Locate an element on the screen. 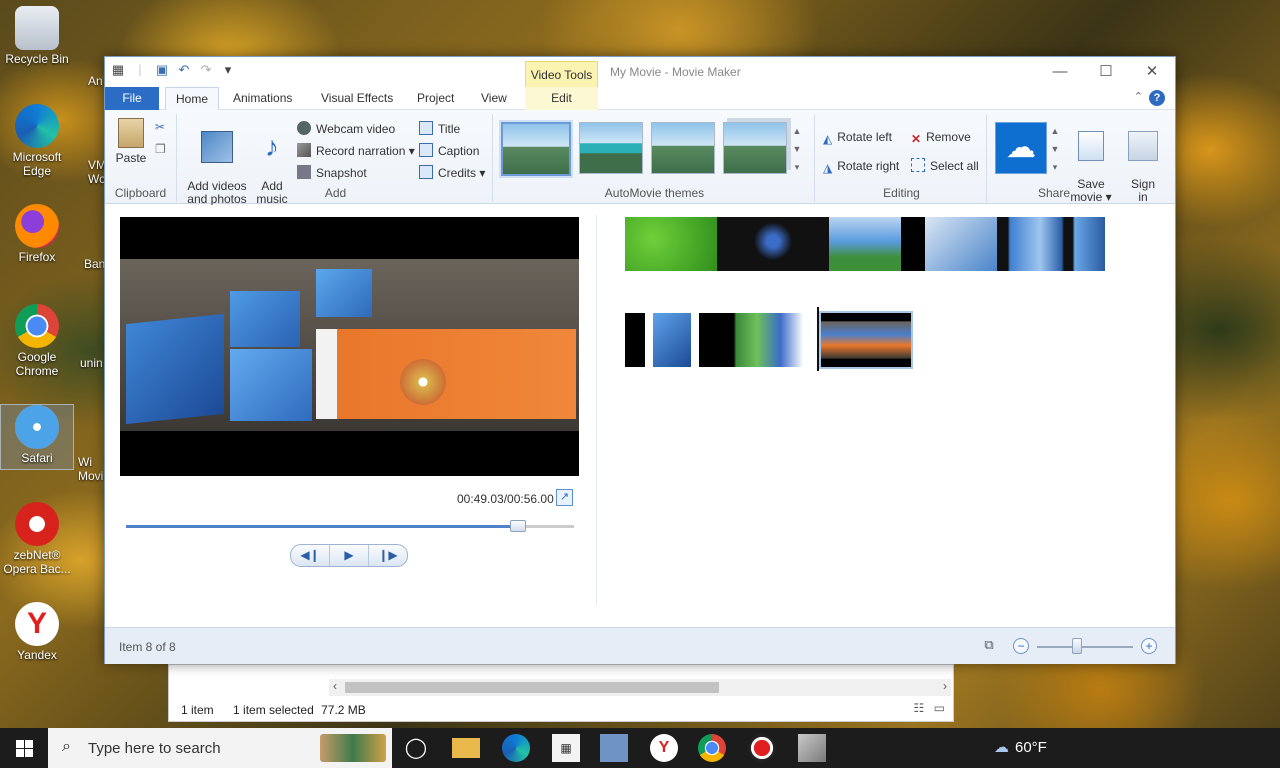 The height and width of the screenshot is (768, 1280). desktop-icon-chrome: Google Chrome is located at coordinates (37, 341).